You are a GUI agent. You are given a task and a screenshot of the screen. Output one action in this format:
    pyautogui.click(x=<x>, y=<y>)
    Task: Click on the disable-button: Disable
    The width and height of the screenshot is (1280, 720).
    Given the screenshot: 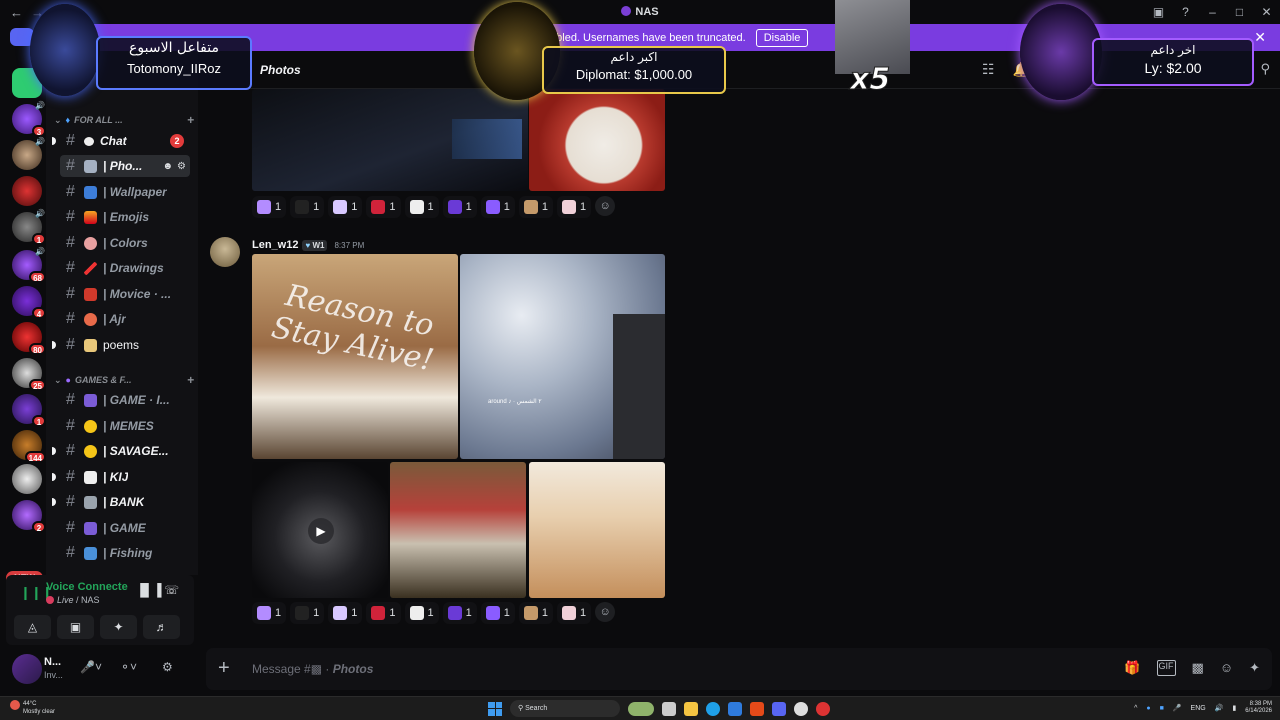 What is the action you would take?
    pyautogui.click(x=782, y=37)
    